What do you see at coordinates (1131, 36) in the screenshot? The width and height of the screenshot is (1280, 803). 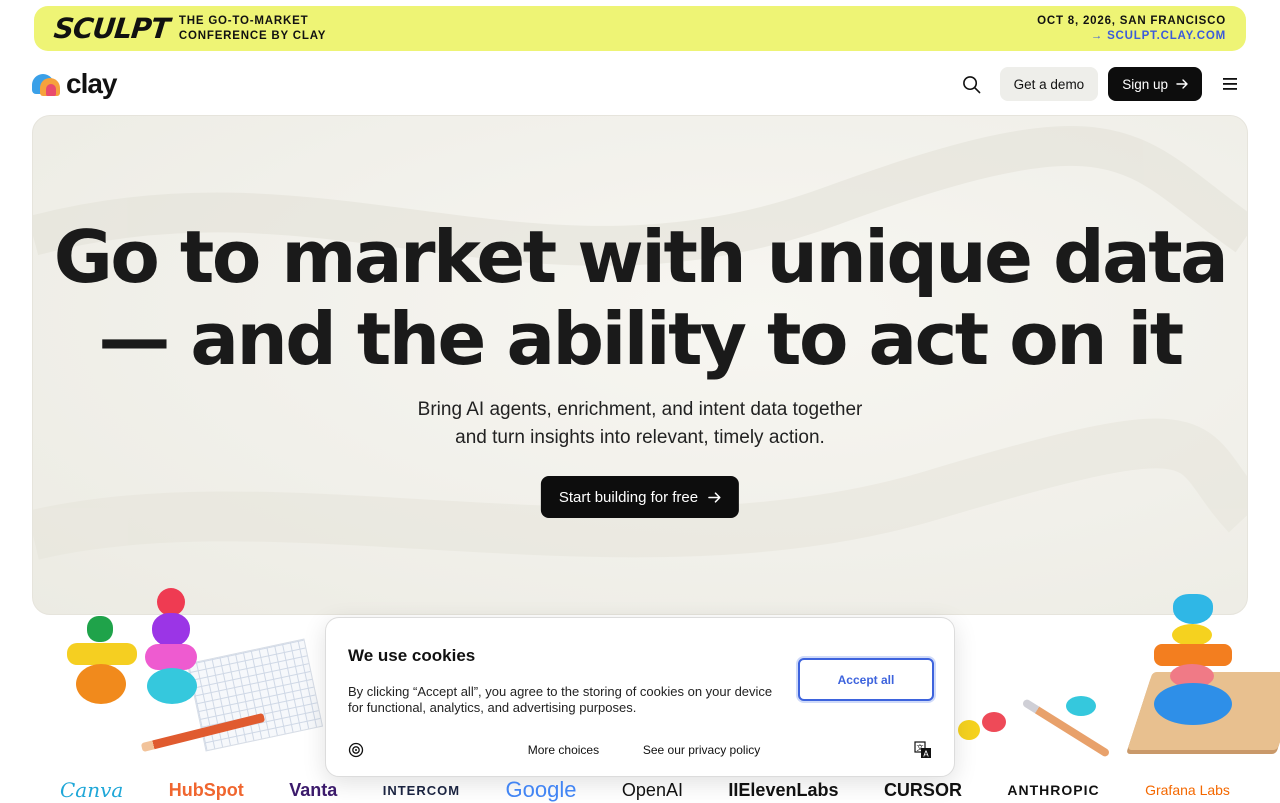 I see `promo-link: → SCULPT.CLAY.COM` at bounding box center [1131, 36].